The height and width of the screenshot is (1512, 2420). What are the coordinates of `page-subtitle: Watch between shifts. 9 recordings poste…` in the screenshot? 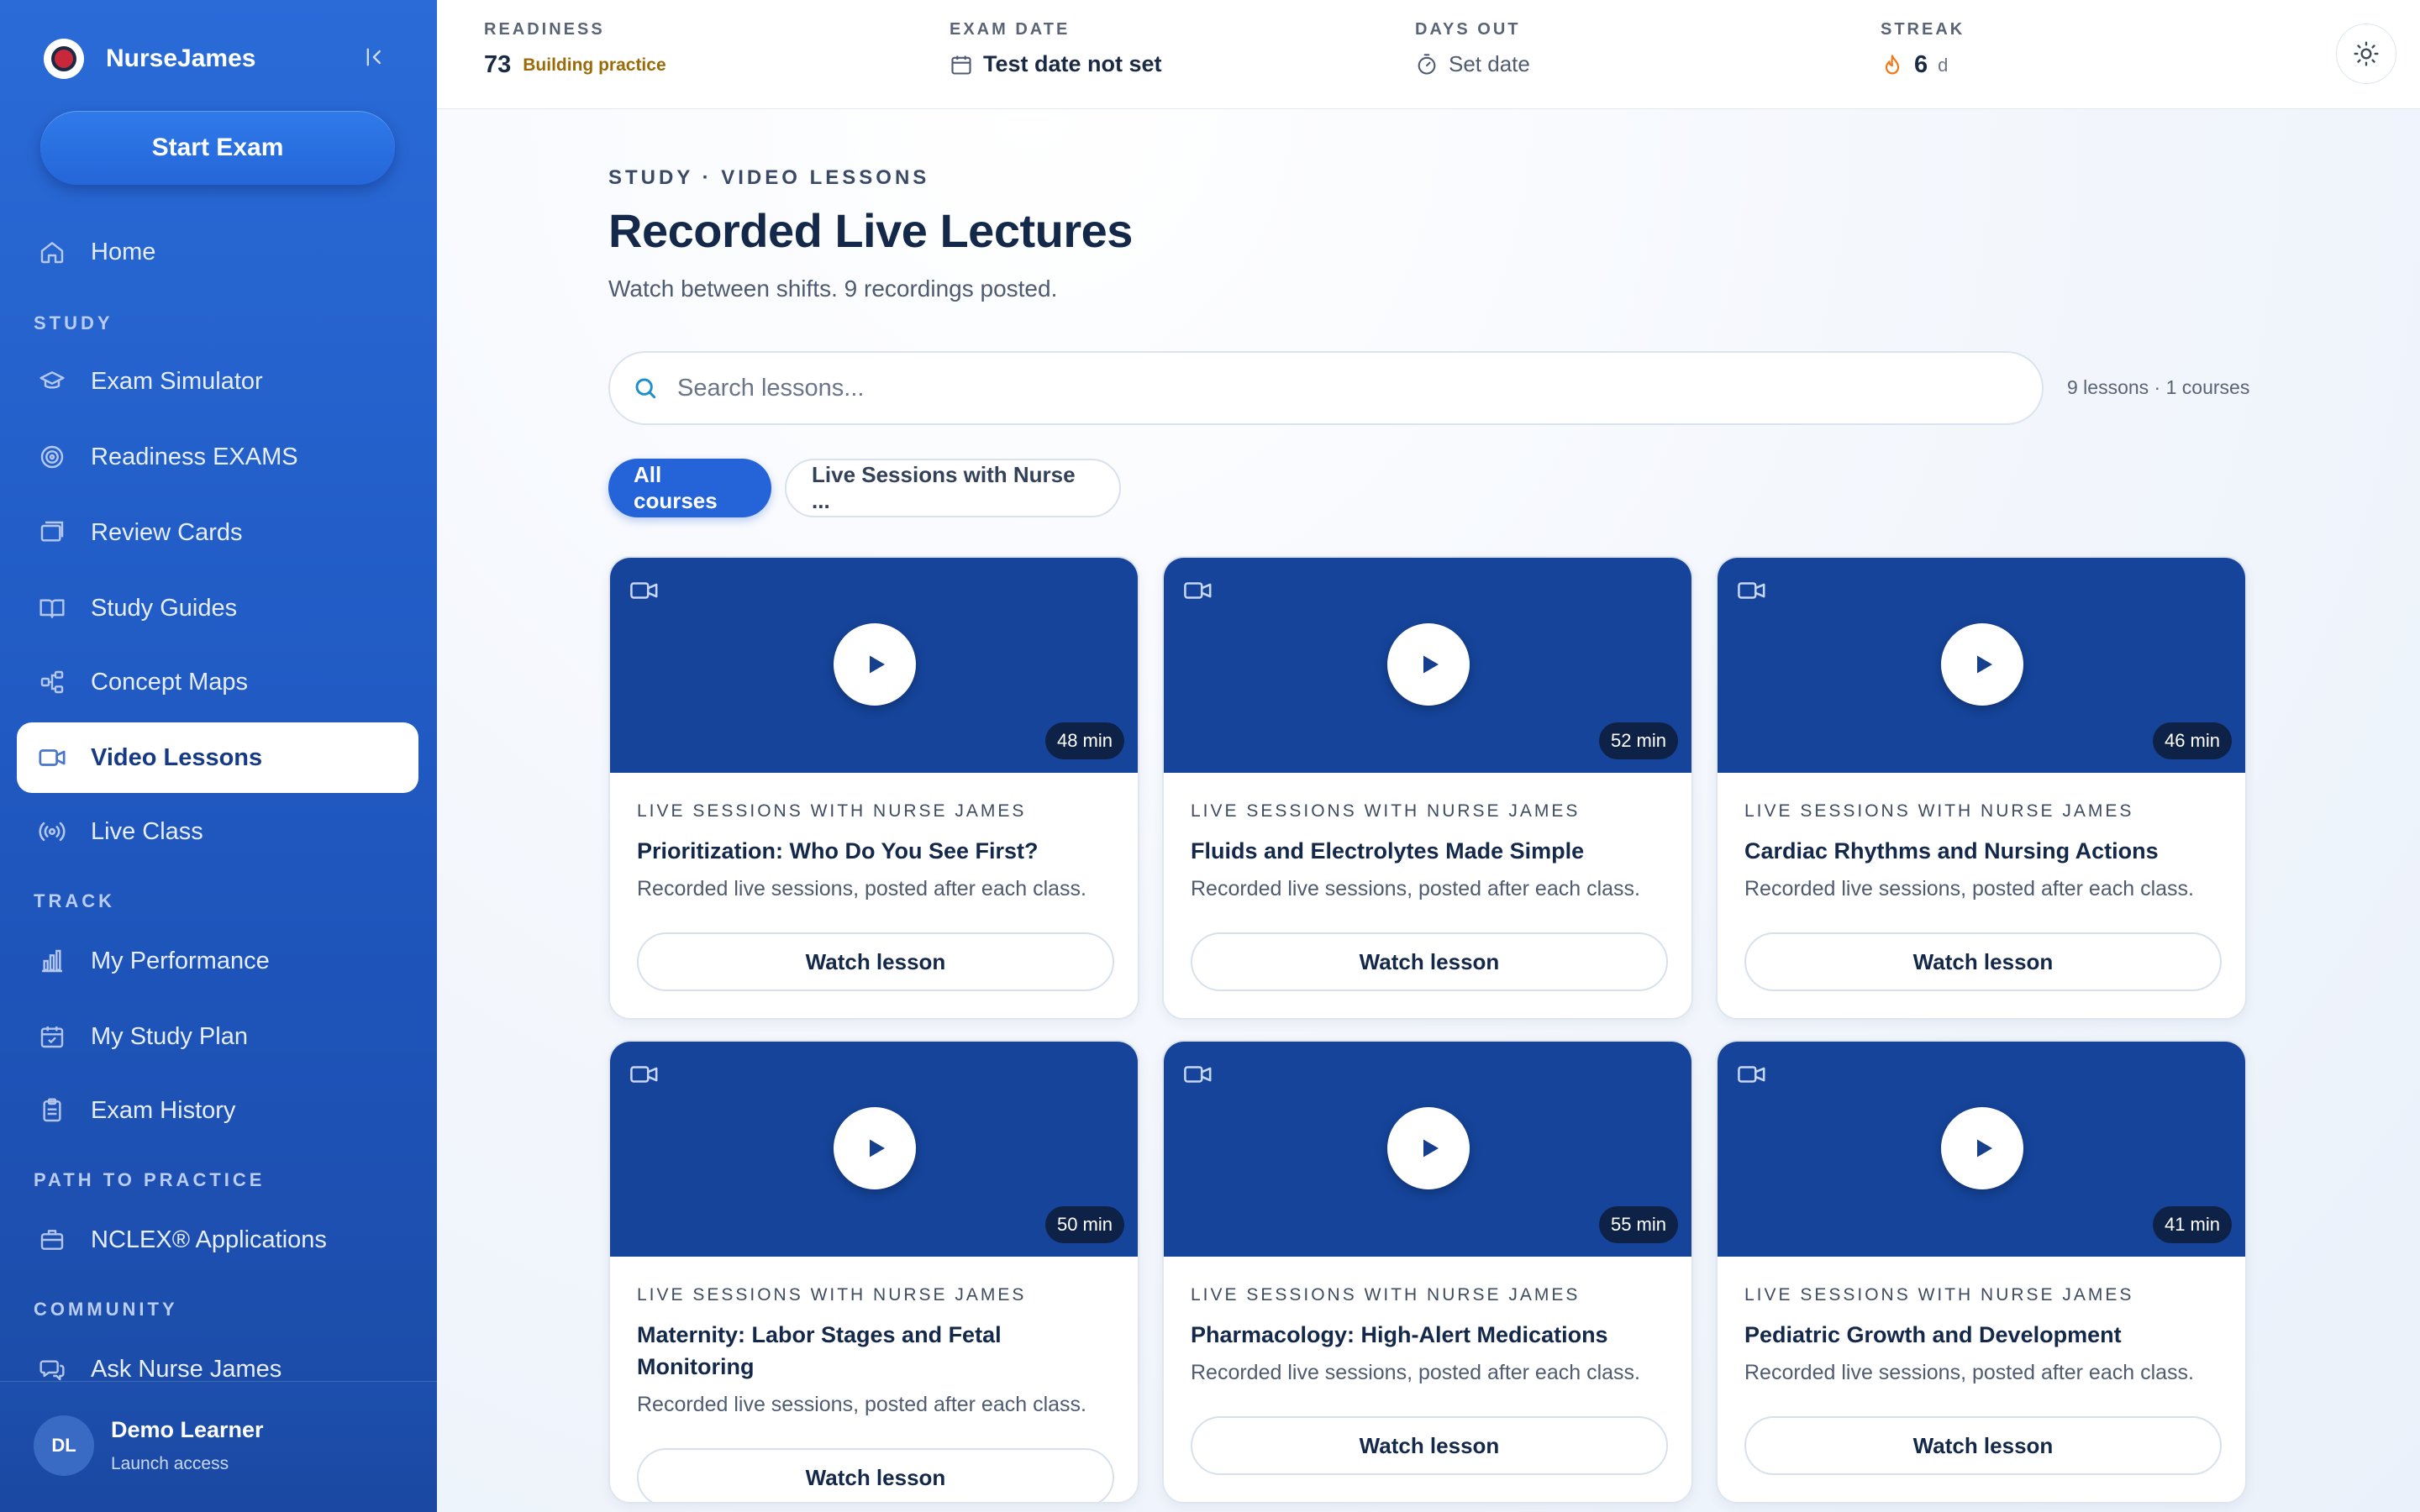 It's located at (833, 289).